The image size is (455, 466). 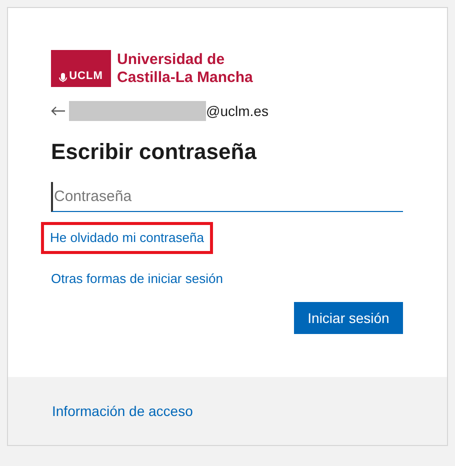 What do you see at coordinates (58, 111) in the screenshot?
I see `back-arrow-icon` at bounding box center [58, 111].